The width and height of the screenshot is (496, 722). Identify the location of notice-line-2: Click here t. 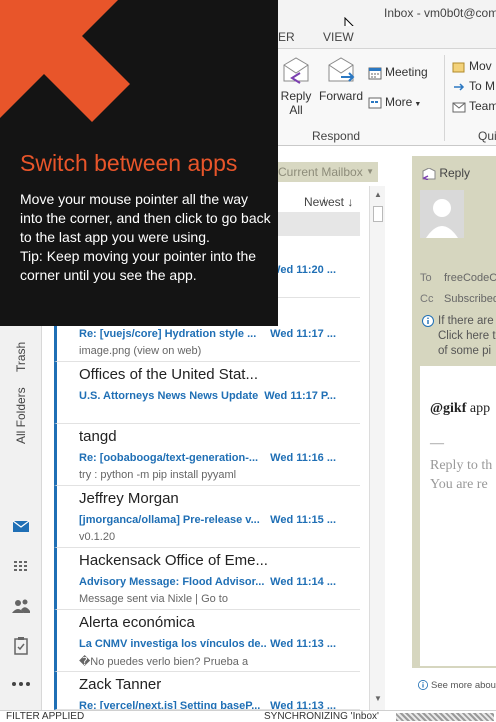
(467, 336).